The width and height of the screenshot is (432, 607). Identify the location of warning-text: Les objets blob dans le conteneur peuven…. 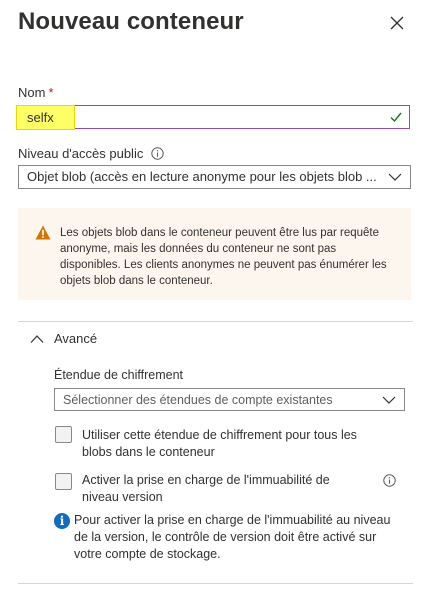
(223, 257).